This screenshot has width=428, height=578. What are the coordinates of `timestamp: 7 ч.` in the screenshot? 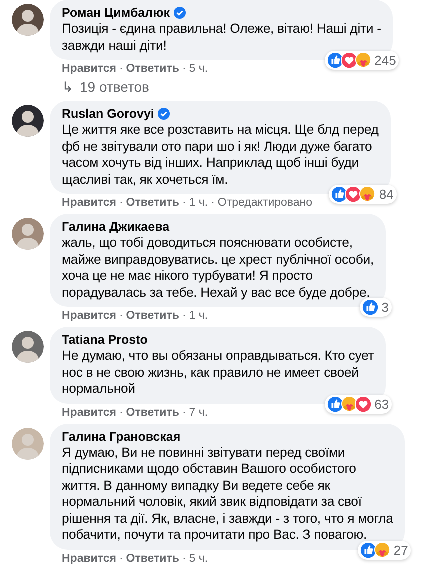 It's located at (198, 413).